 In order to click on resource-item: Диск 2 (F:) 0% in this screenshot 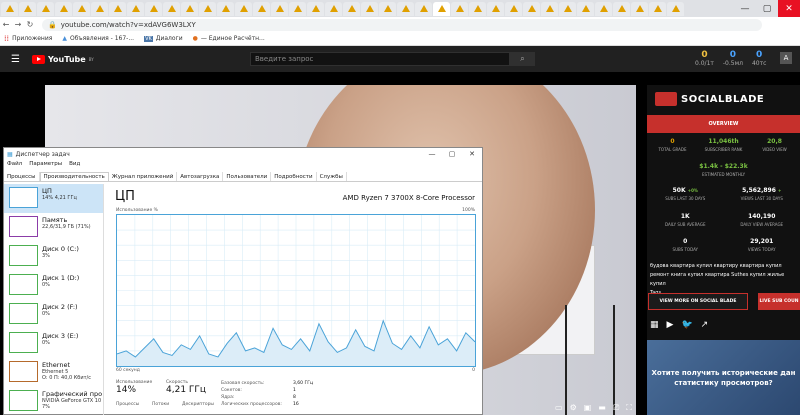, I will do `click(53, 314)`.